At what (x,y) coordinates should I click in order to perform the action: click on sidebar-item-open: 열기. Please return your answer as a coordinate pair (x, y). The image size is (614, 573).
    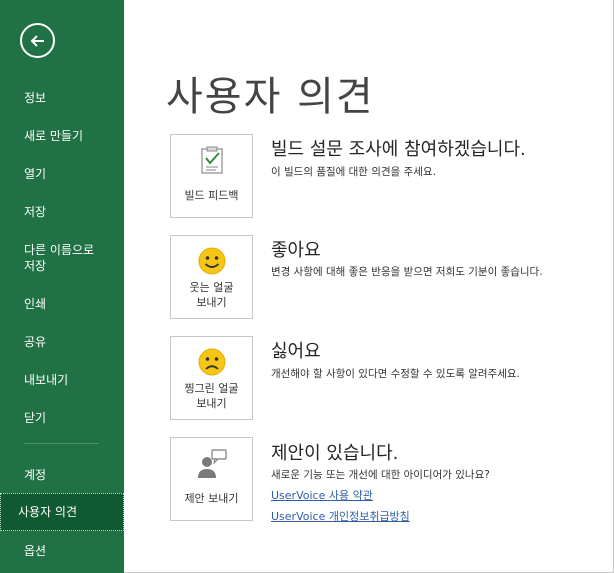
    Looking at the image, I should click on (62, 174).